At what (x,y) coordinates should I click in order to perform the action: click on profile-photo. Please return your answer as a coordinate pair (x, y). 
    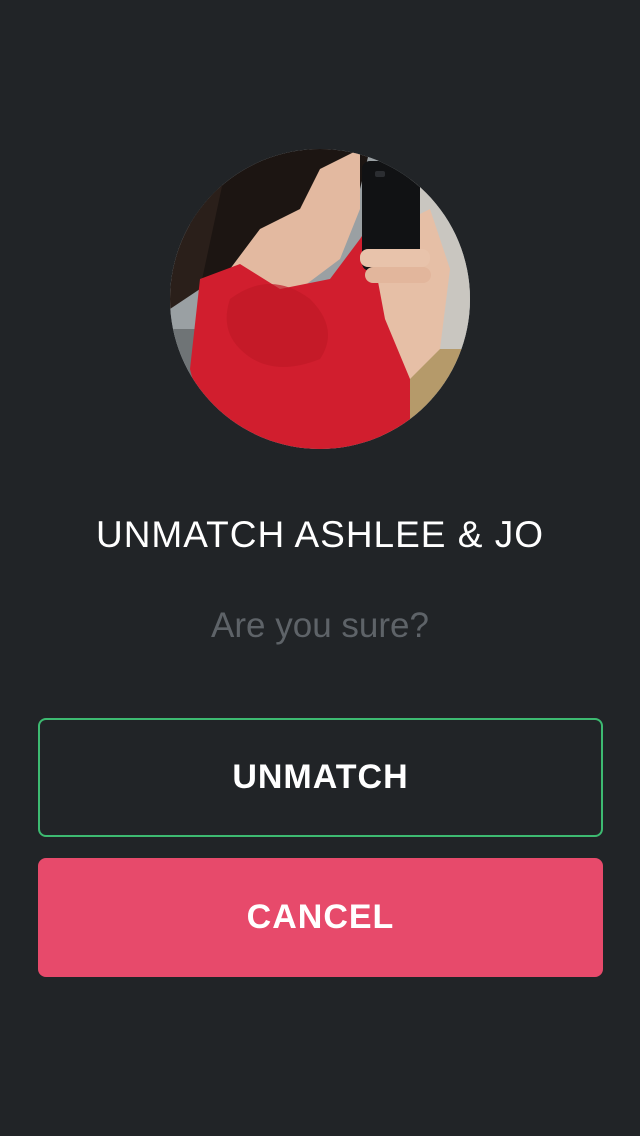
    Looking at the image, I should click on (320, 299).